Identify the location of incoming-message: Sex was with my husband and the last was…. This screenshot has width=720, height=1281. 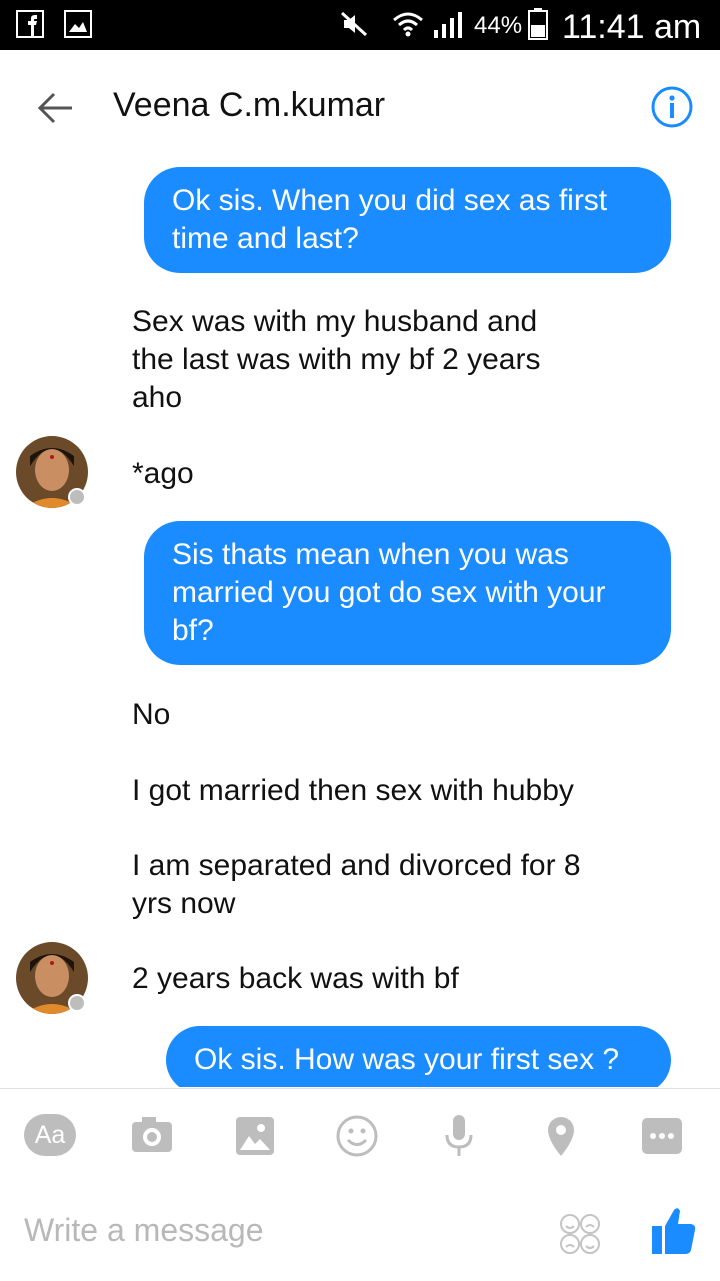
(357, 360).